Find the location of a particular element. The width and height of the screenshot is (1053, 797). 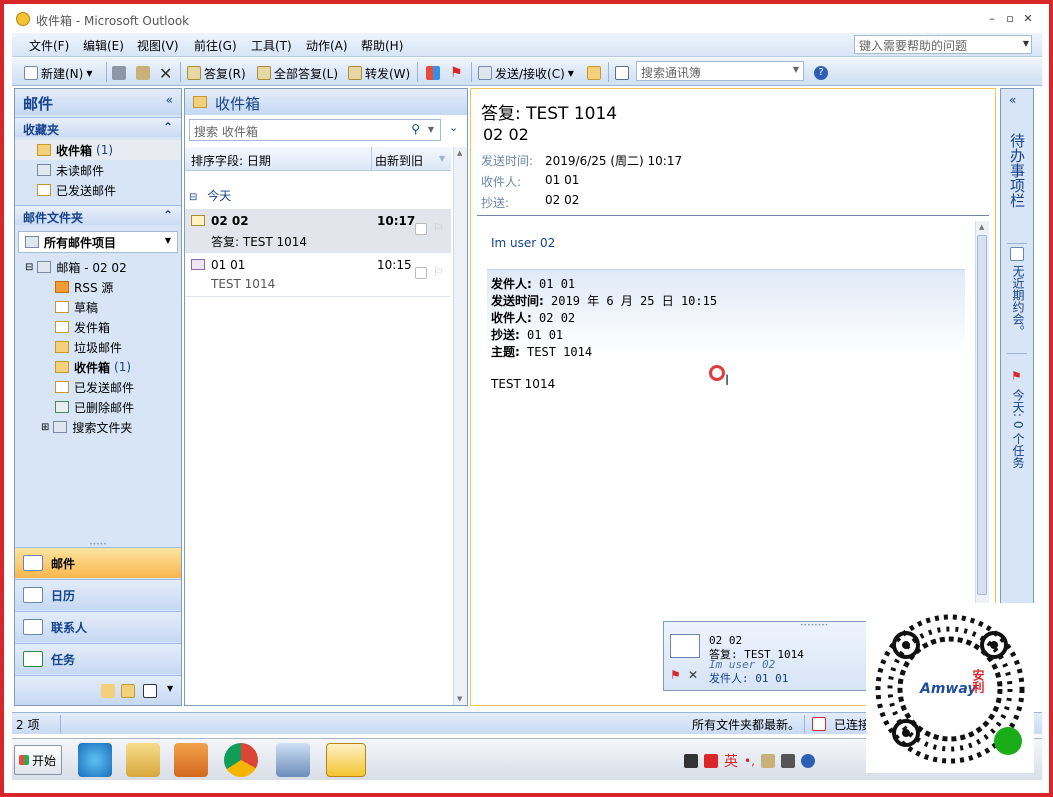

to-value: 01 01 is located at coordinates (562, 180).